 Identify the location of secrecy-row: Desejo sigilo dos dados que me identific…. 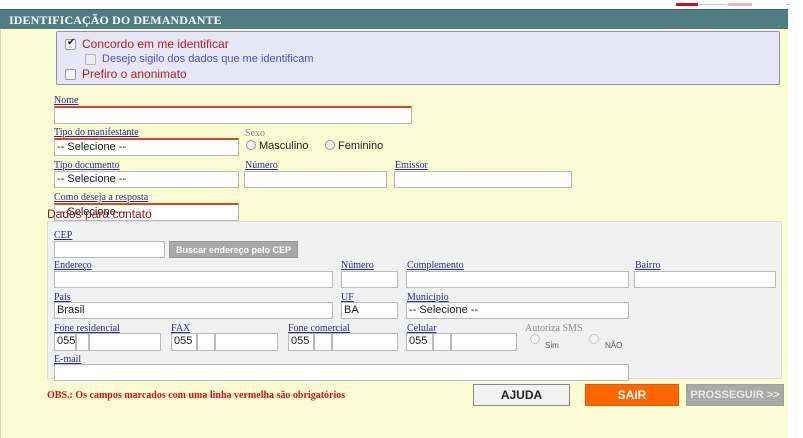
(199, 59).